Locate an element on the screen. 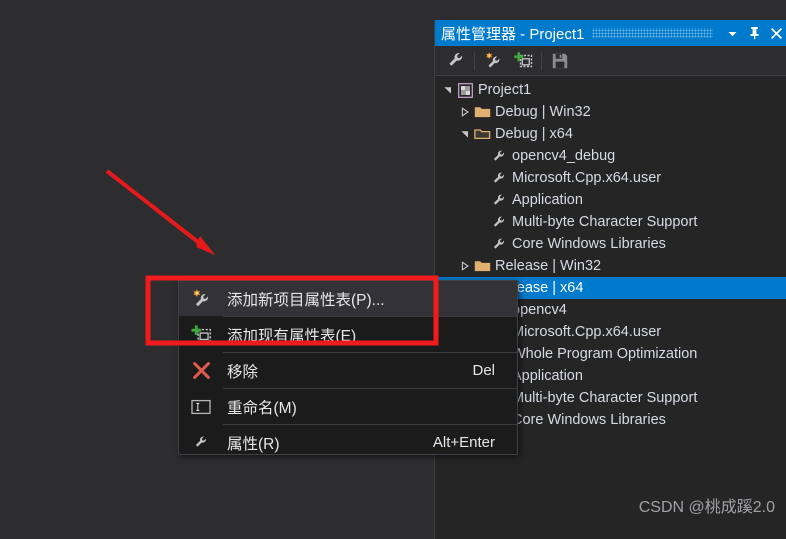 Image resolution: width=786 pixels, height=539 pixels. tree-row-label: Project1 is located at coordinates (505, 90).